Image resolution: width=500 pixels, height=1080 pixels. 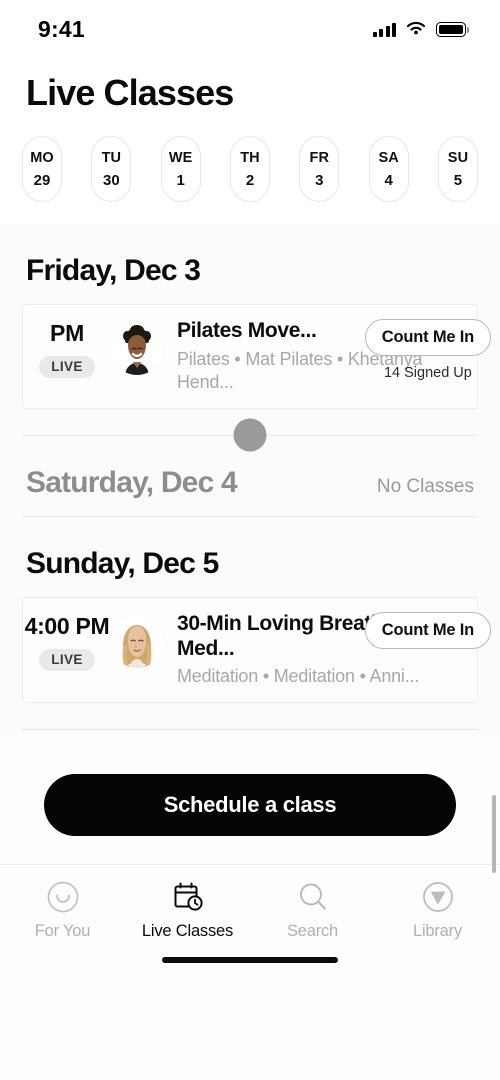 What do you see at coordinates (62, 931) in the screenshot?
I see `tab-label: For You` at bounding box center [62, 931].